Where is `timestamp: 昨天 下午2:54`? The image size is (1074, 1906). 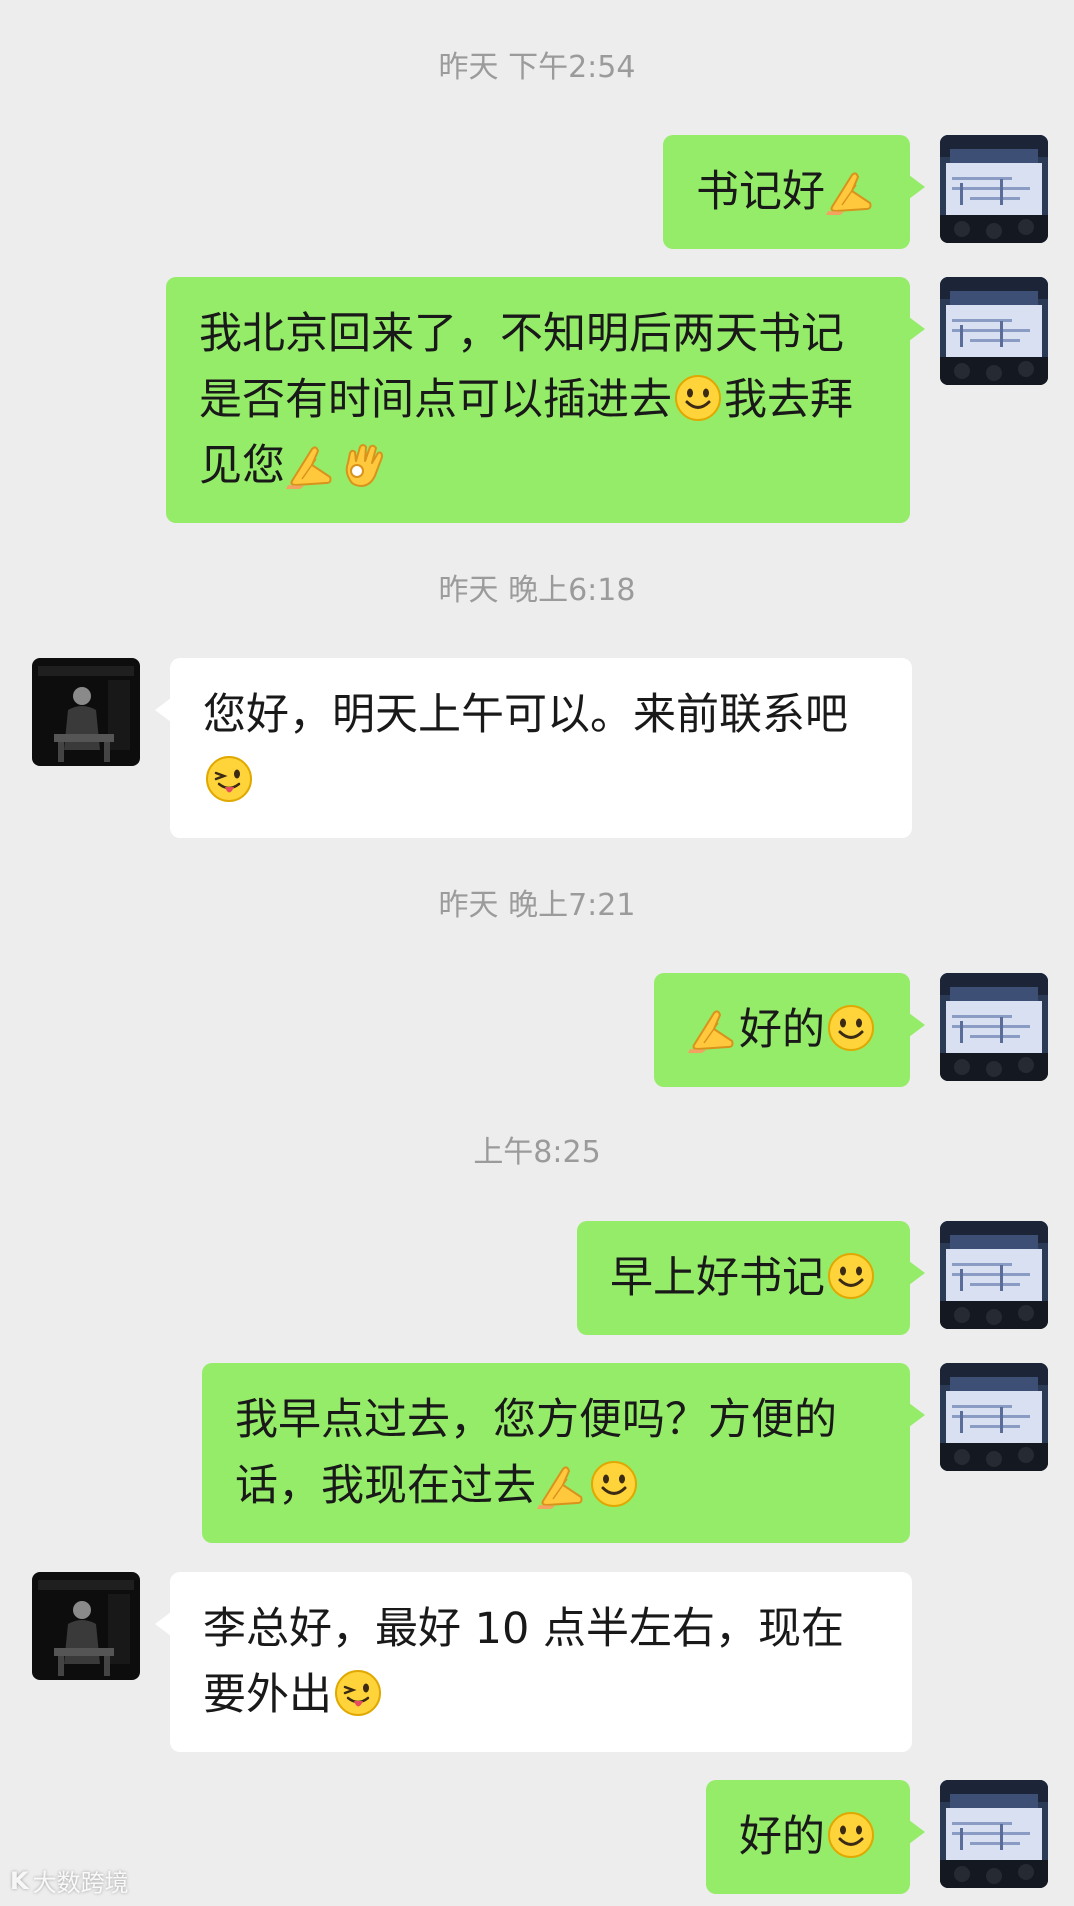
timestamp: 昨天 下午2:54 is located at coordinates (537, 67).